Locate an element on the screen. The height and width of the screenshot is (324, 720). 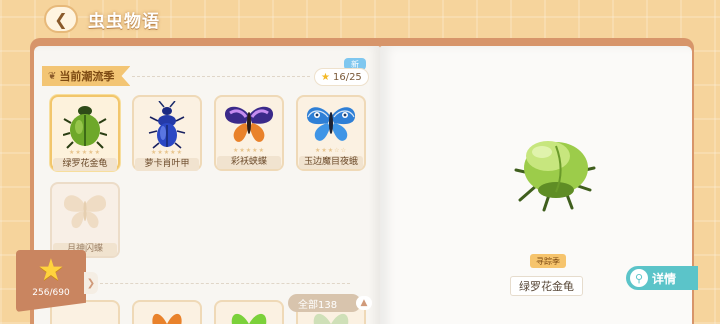
blue-moth-icon is located at coordinates (331, 124).